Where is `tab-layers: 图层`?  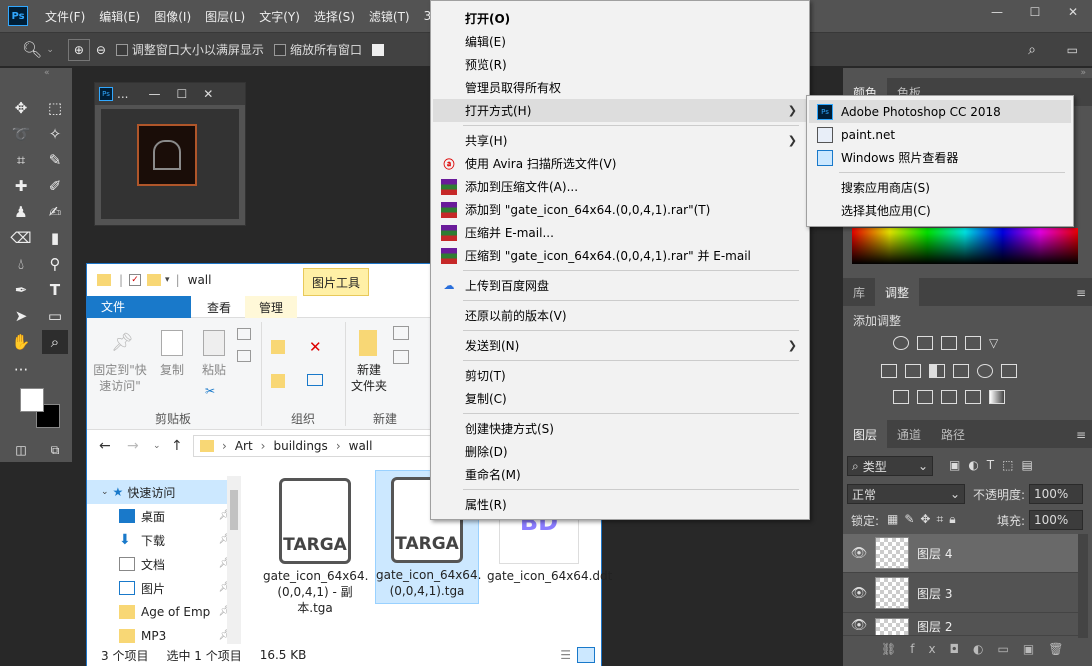
tab-layers: 图层 is located at coordinates (865, 434).